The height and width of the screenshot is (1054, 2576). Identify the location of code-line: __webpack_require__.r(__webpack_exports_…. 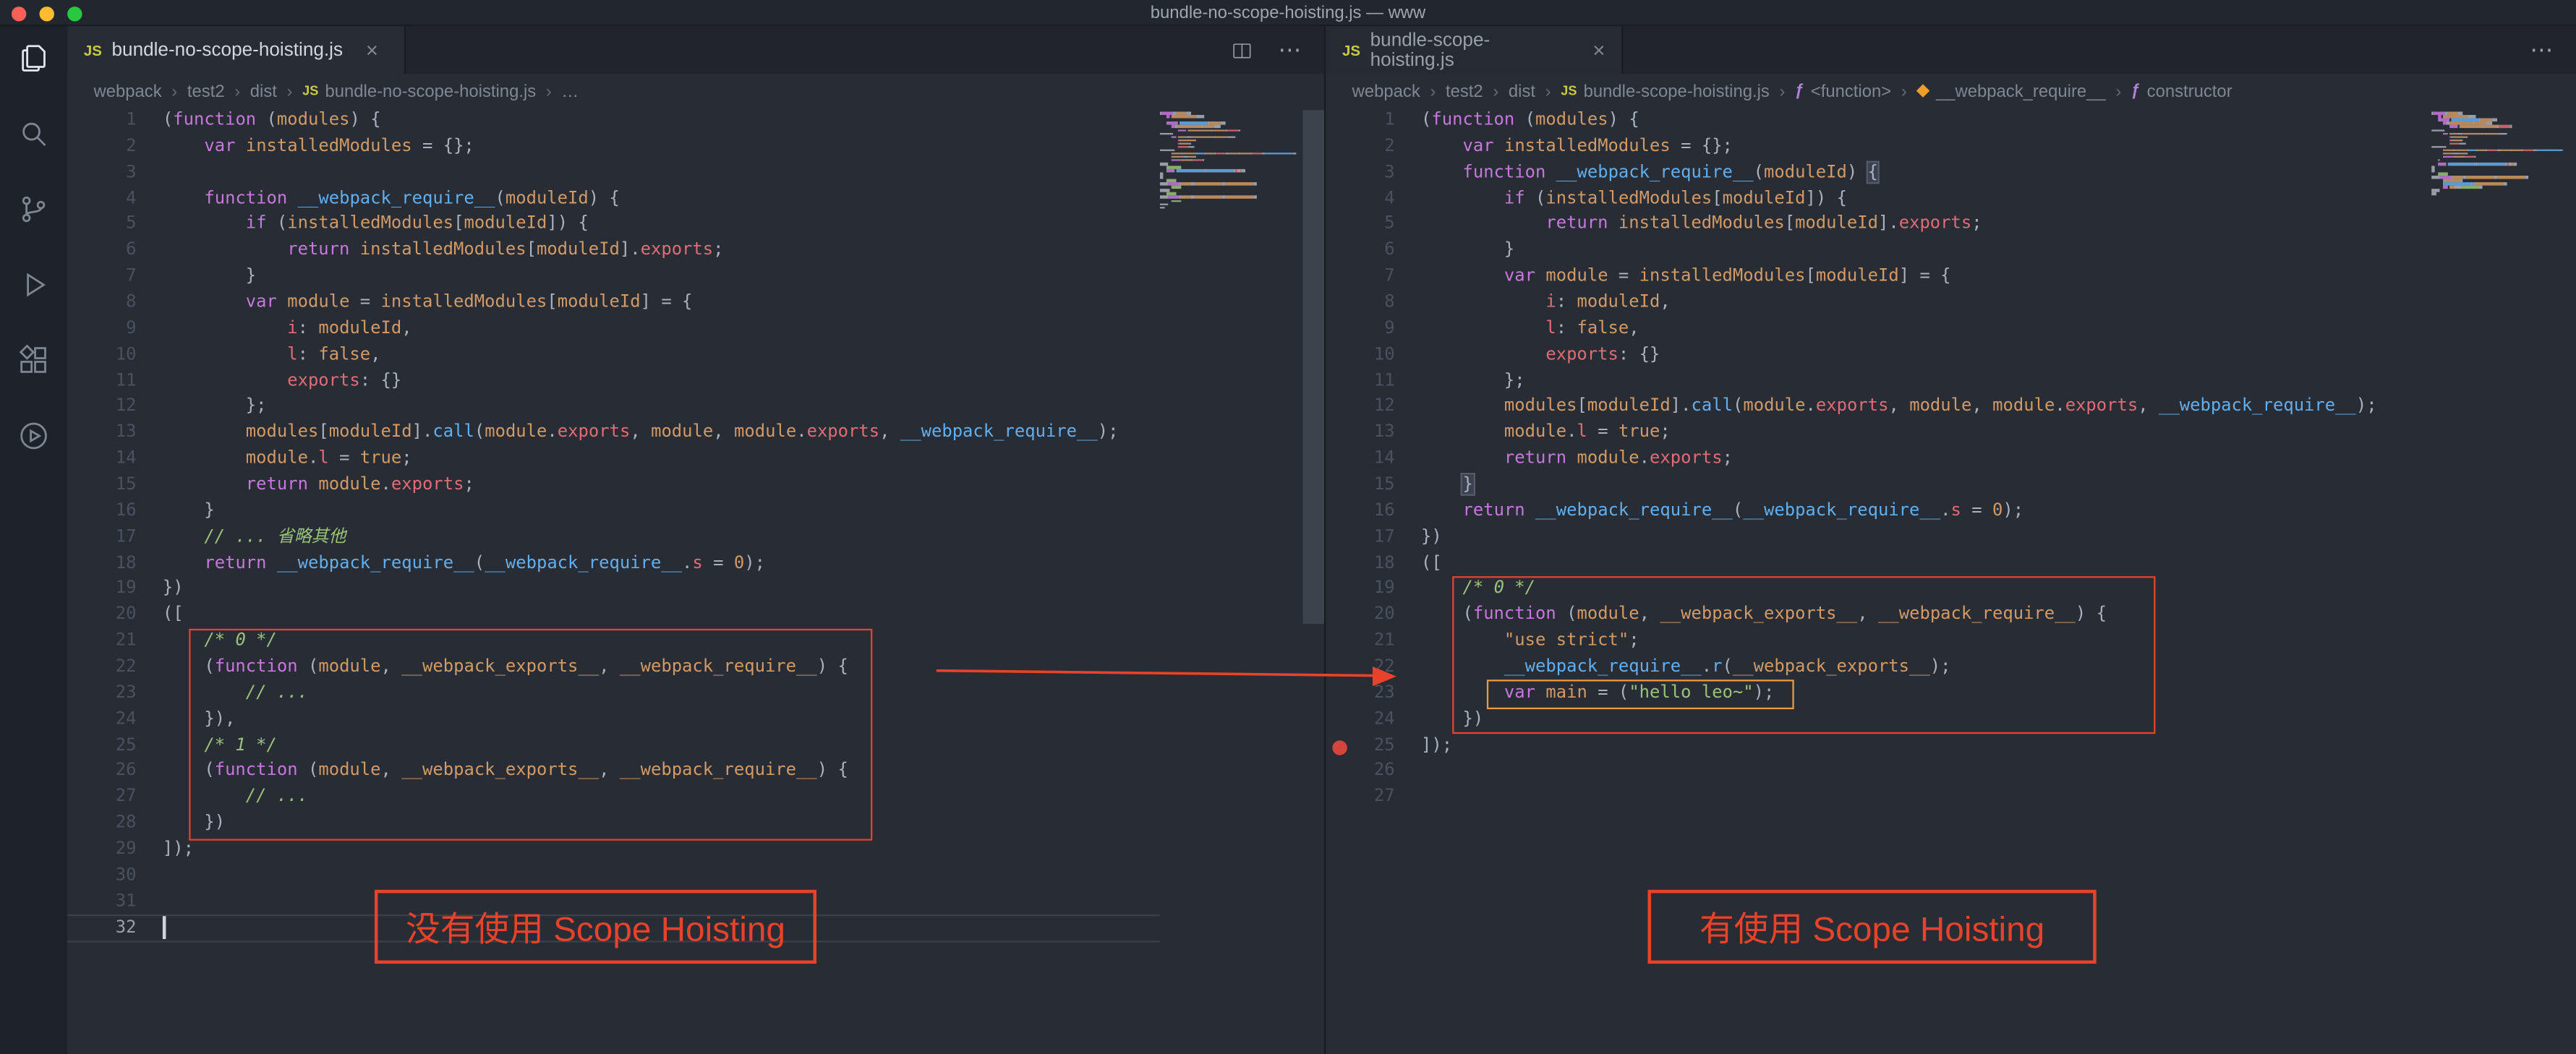
(1899, 668).